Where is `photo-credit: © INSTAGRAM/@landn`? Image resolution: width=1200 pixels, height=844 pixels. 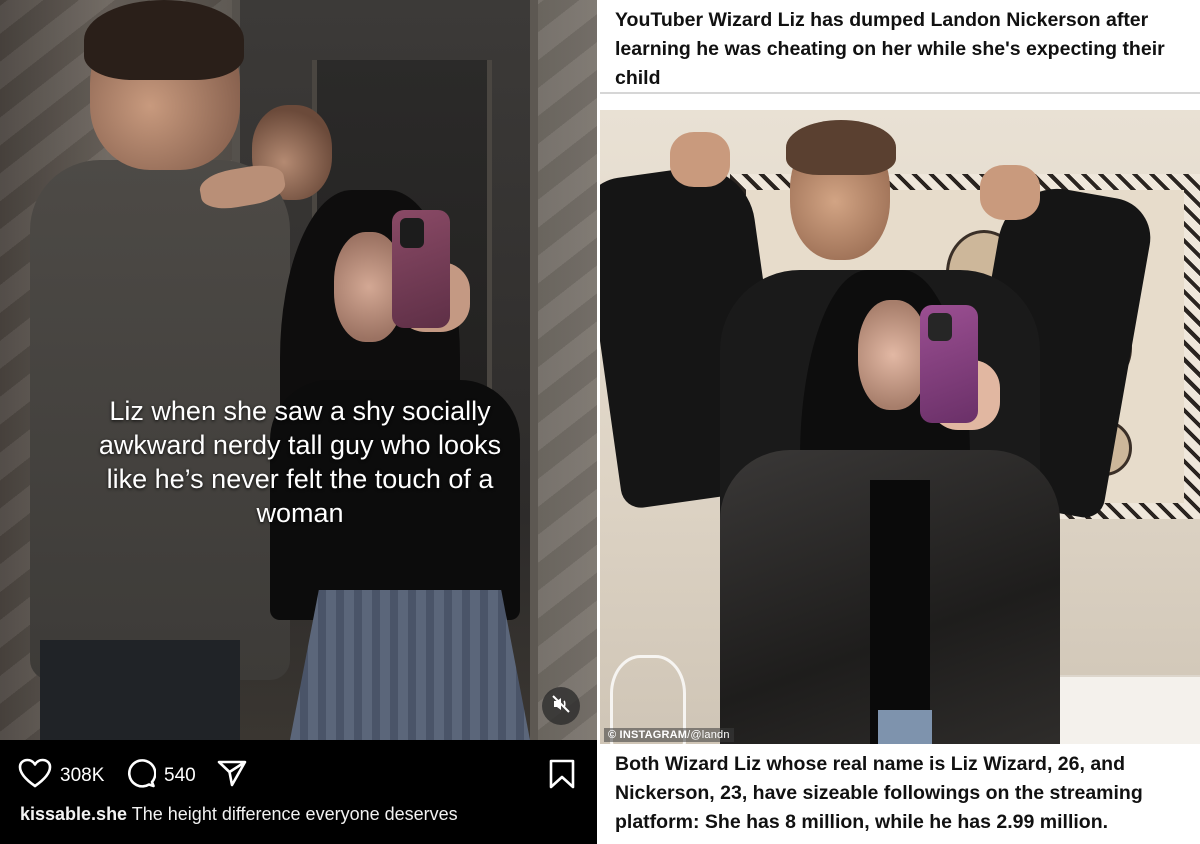
photo-credit: © INSTAGRAM/@landn is located at coordinates (669, 735).